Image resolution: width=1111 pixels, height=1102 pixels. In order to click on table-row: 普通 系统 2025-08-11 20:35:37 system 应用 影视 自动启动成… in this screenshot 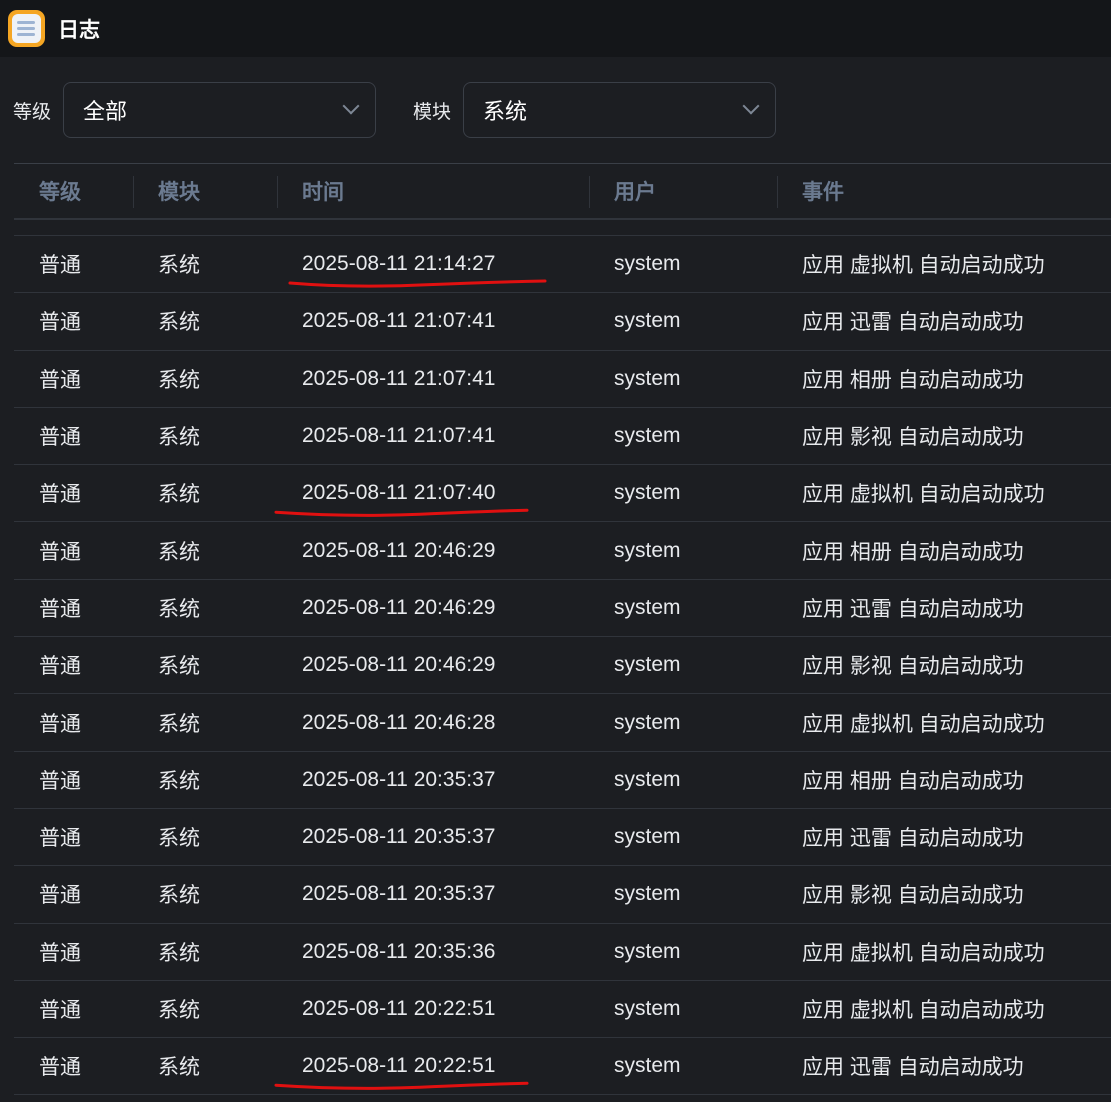, I will do `click(562, 895)`.